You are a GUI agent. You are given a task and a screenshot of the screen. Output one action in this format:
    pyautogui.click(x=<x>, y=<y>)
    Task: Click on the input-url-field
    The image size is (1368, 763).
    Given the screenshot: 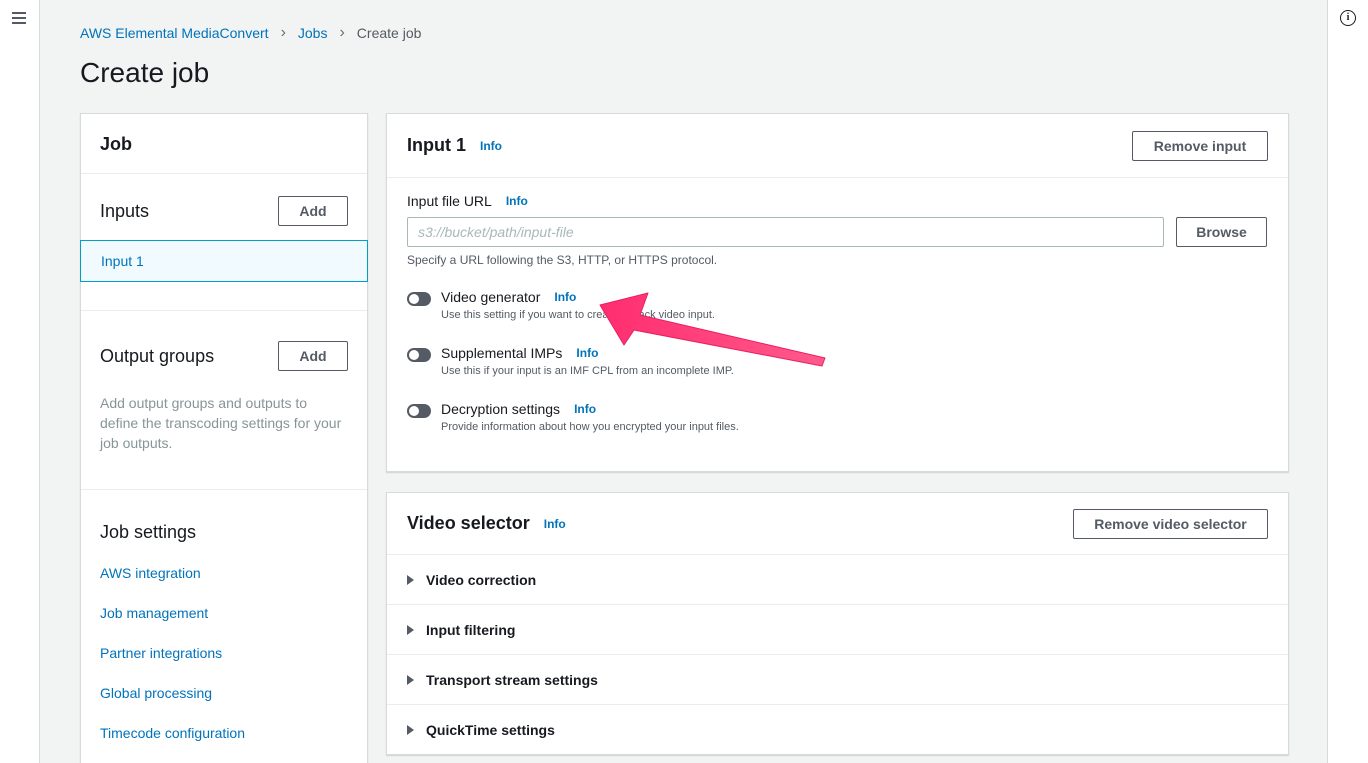 What is the action you would take?
    pyautogui.click(x=785, y=232)
    